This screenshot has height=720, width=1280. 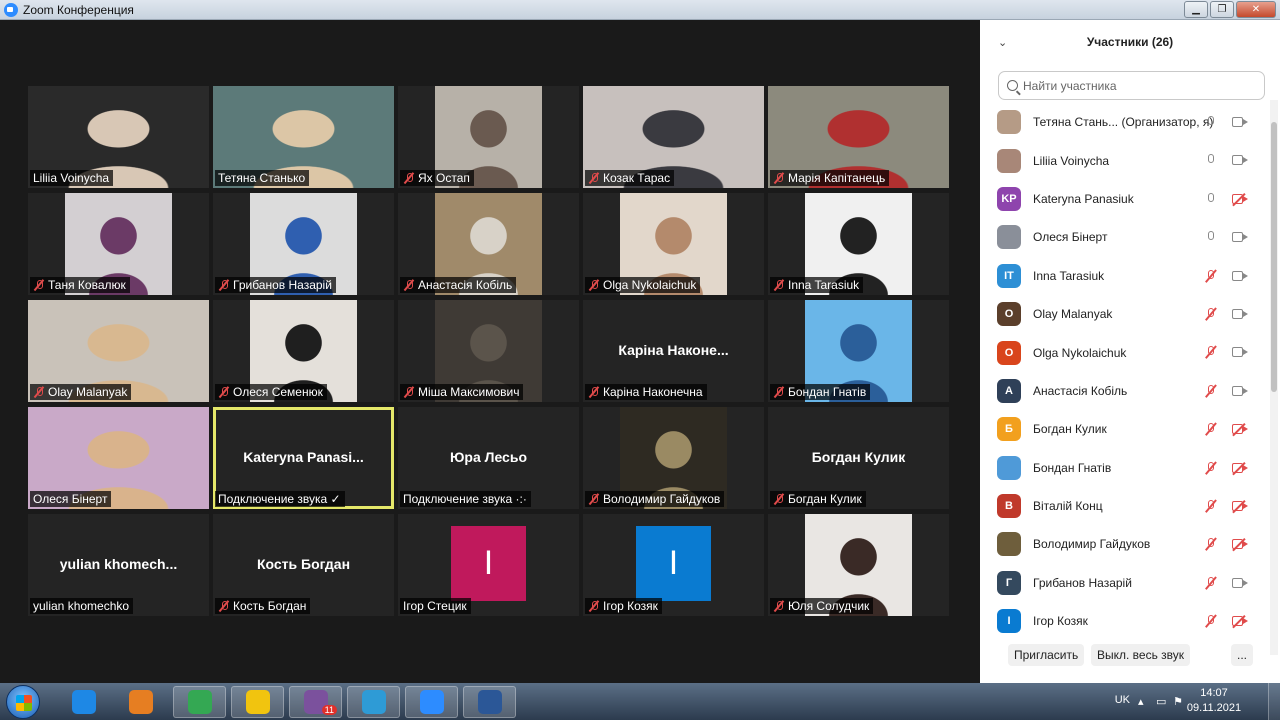 I want to click on participant-row: O Olga Nykolaichuk, so click(x=1125, y=352).